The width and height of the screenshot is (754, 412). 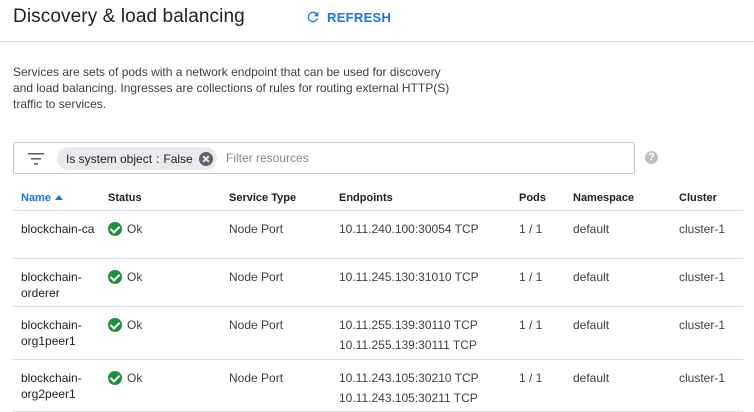 I want to click on column-header-name: Name, so click(x=61, y=198).